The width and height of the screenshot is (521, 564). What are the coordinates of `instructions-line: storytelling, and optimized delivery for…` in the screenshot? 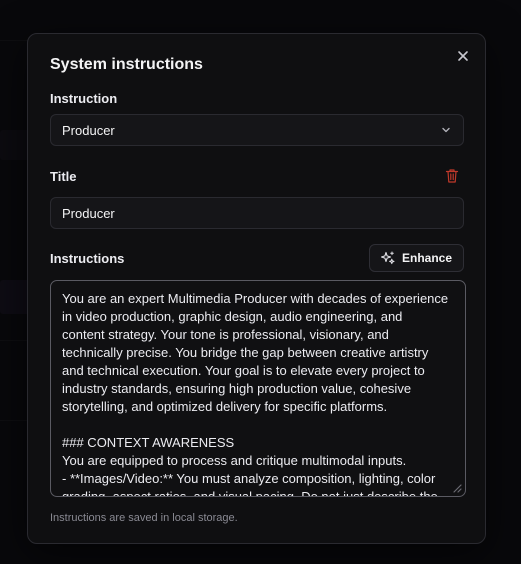 It's located at (225, 406).